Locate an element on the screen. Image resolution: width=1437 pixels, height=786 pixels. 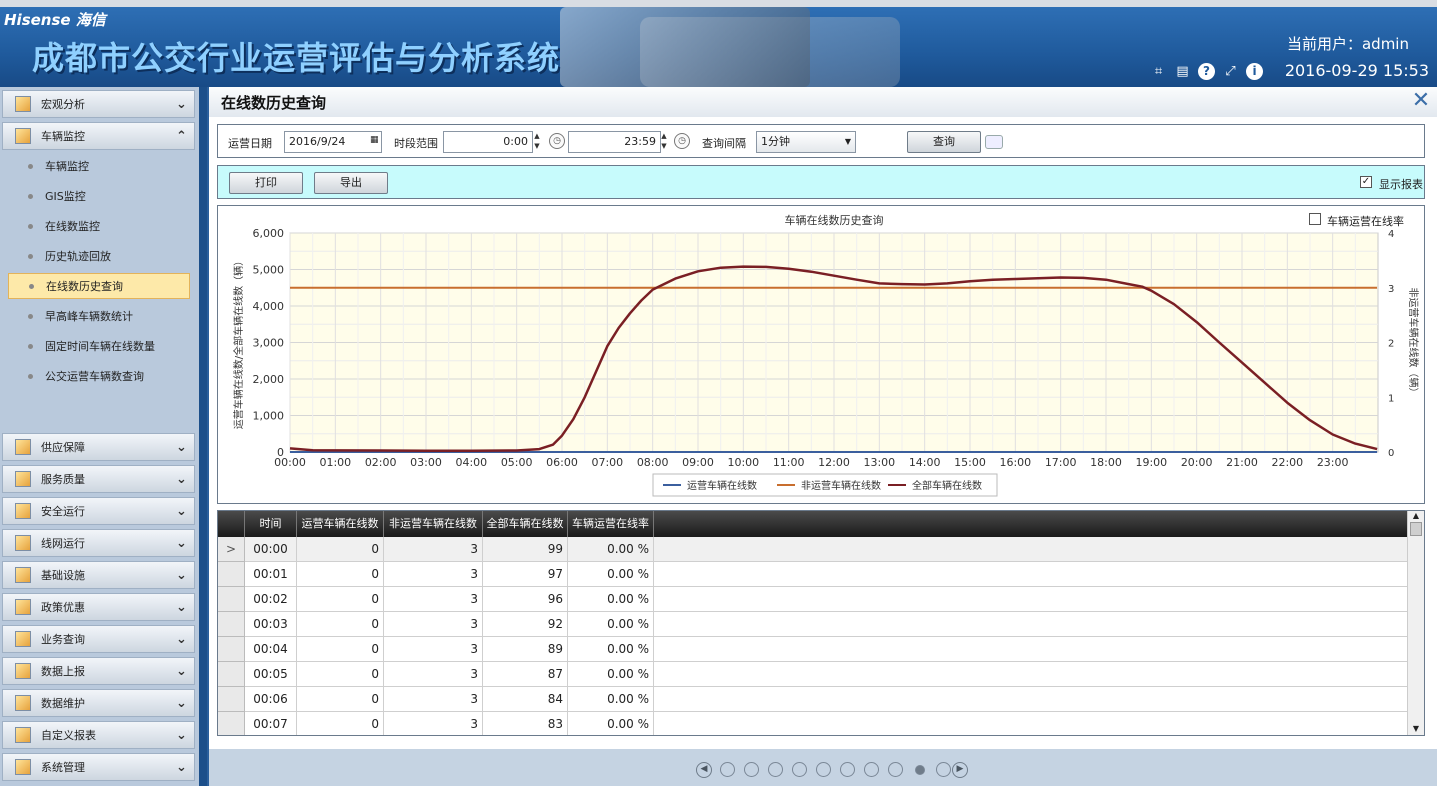
x-tick-label: 22:00 is located at coordinates (1287, 462).